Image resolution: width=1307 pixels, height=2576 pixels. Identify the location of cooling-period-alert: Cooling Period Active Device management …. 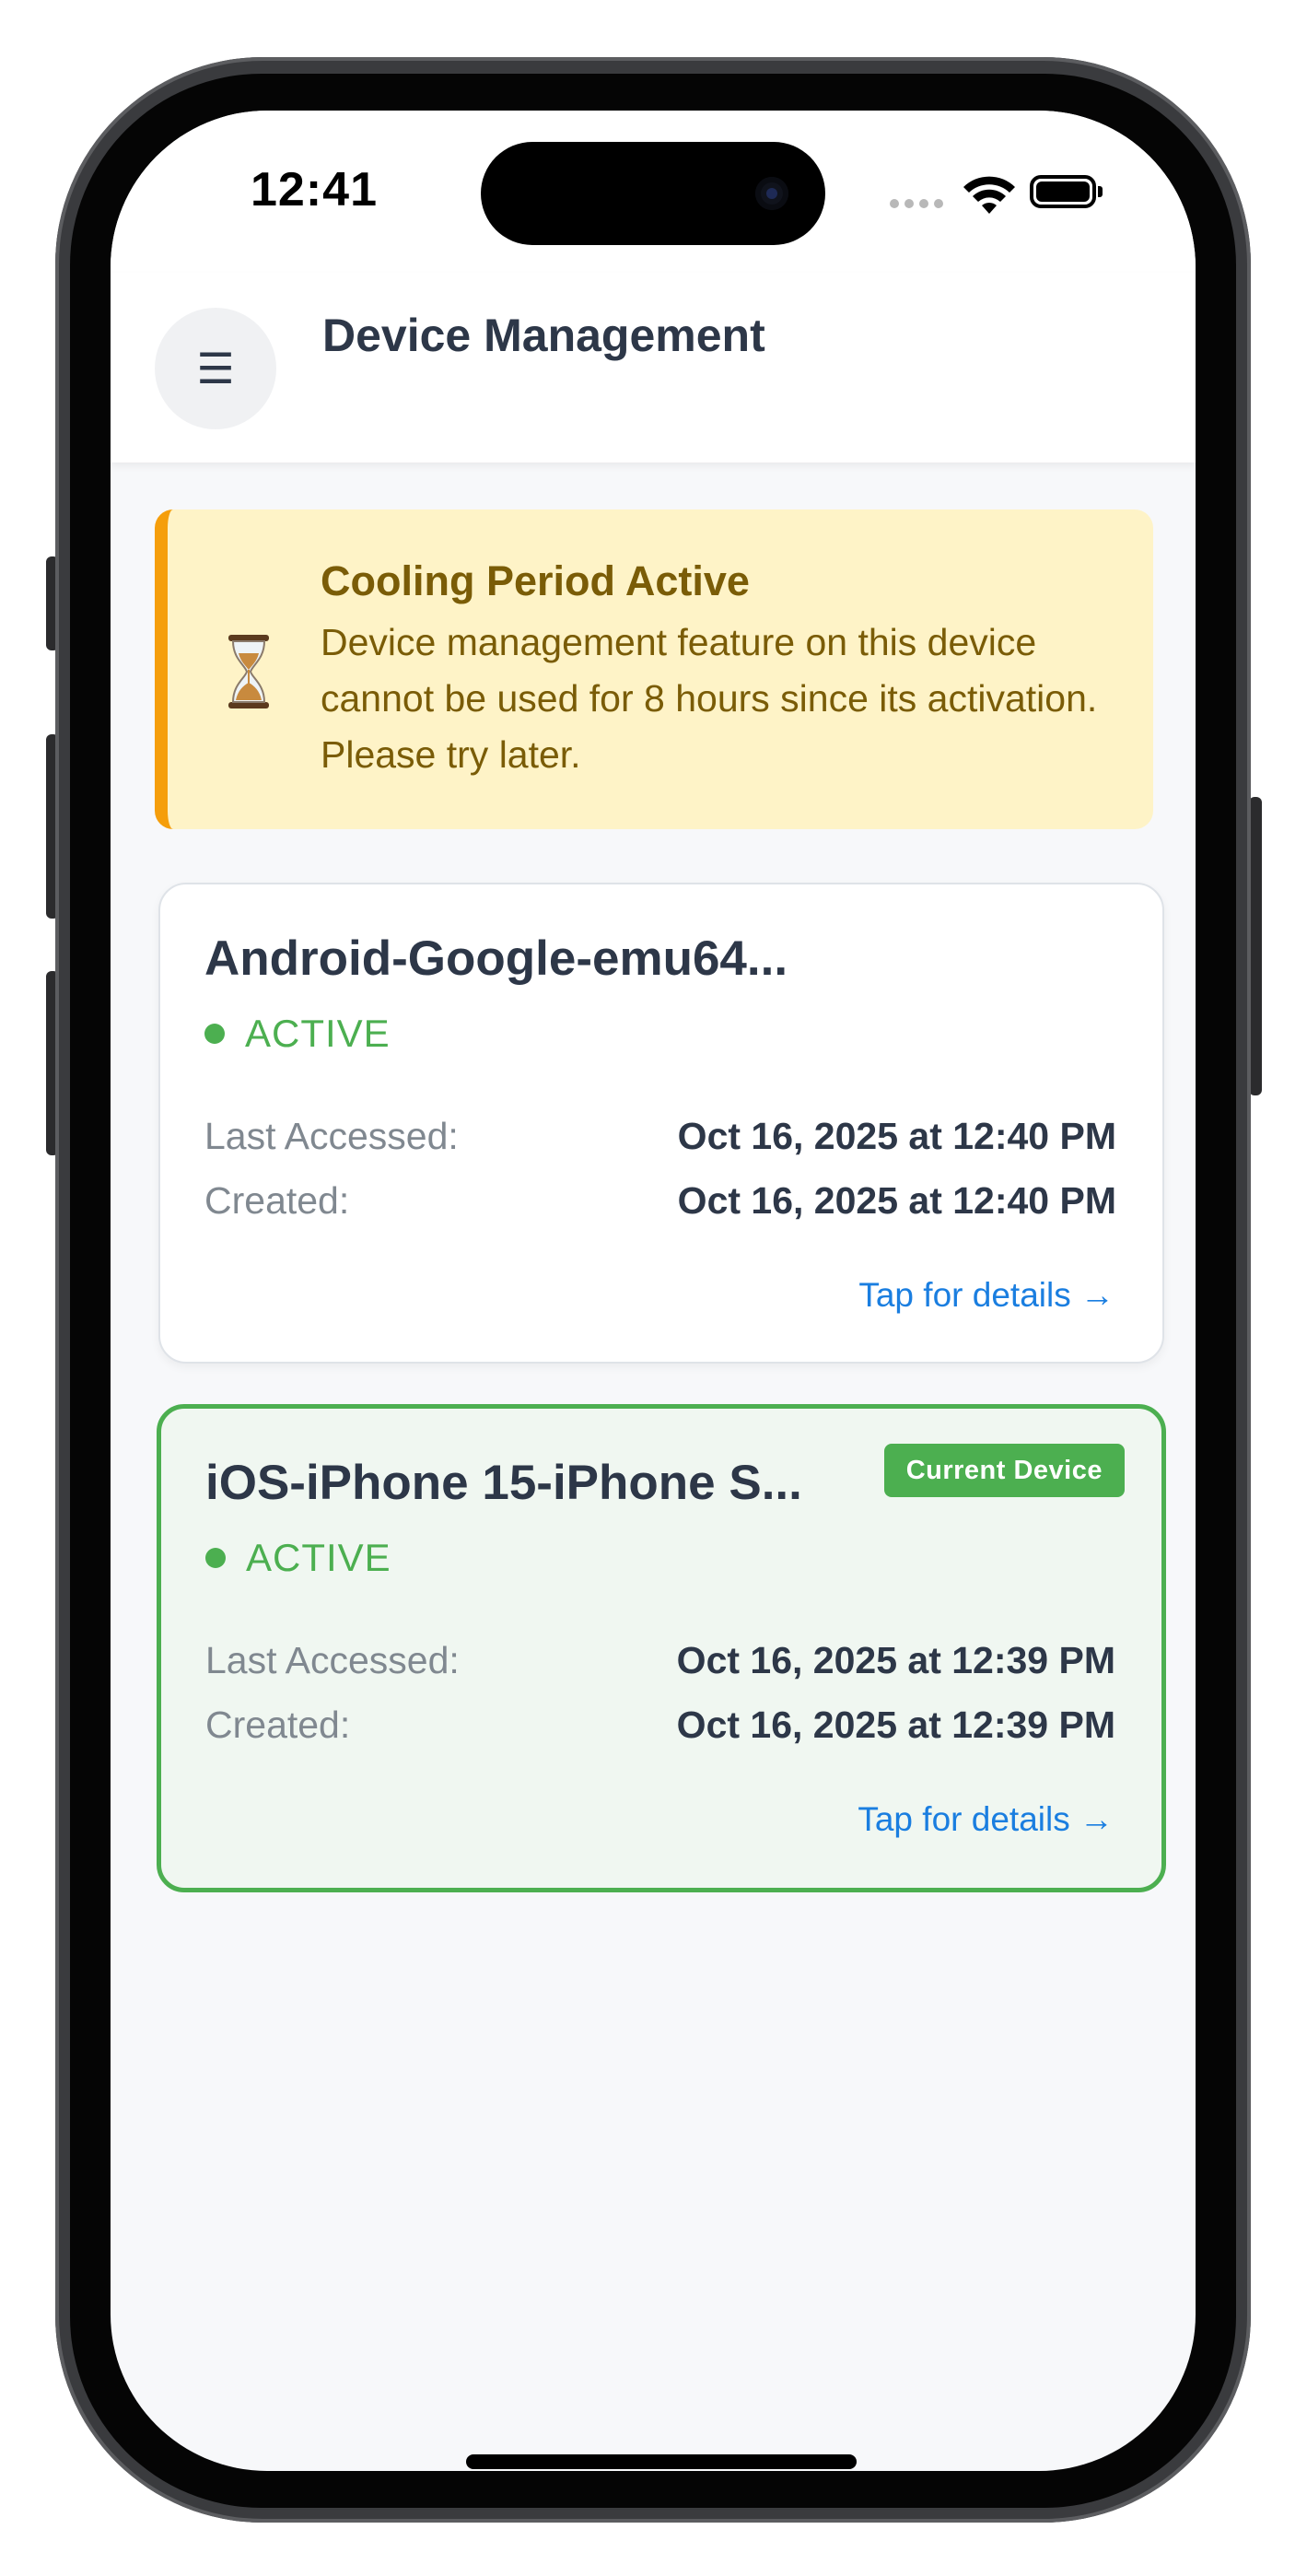
(654, 669).